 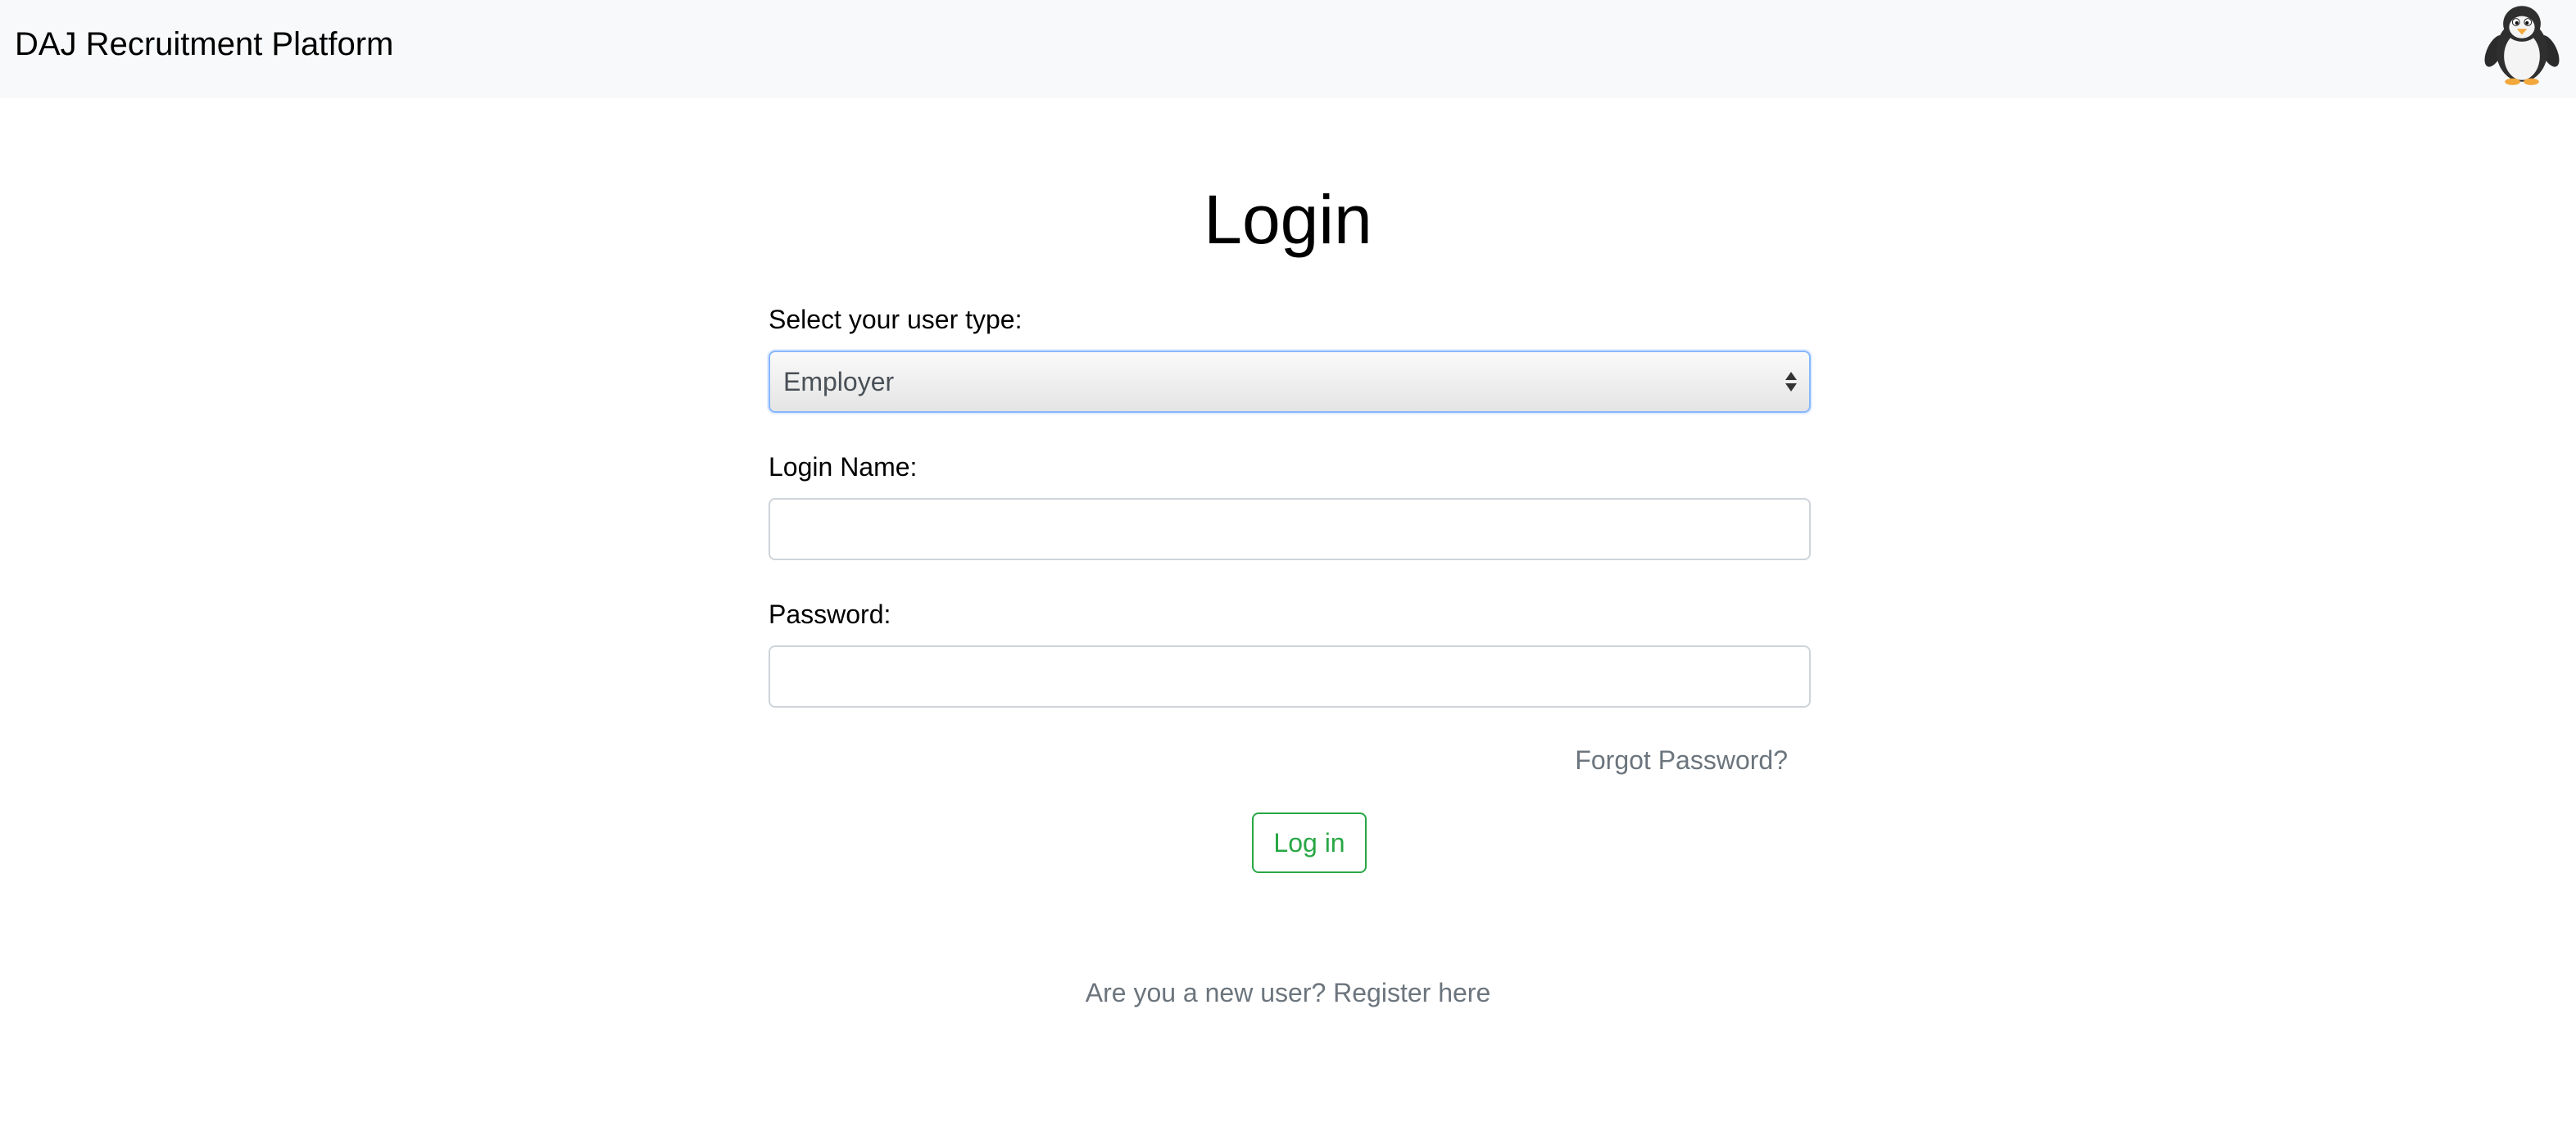 I want to click on navbar: DAJ Recruitment Platform, so click(x=1288, y=49).